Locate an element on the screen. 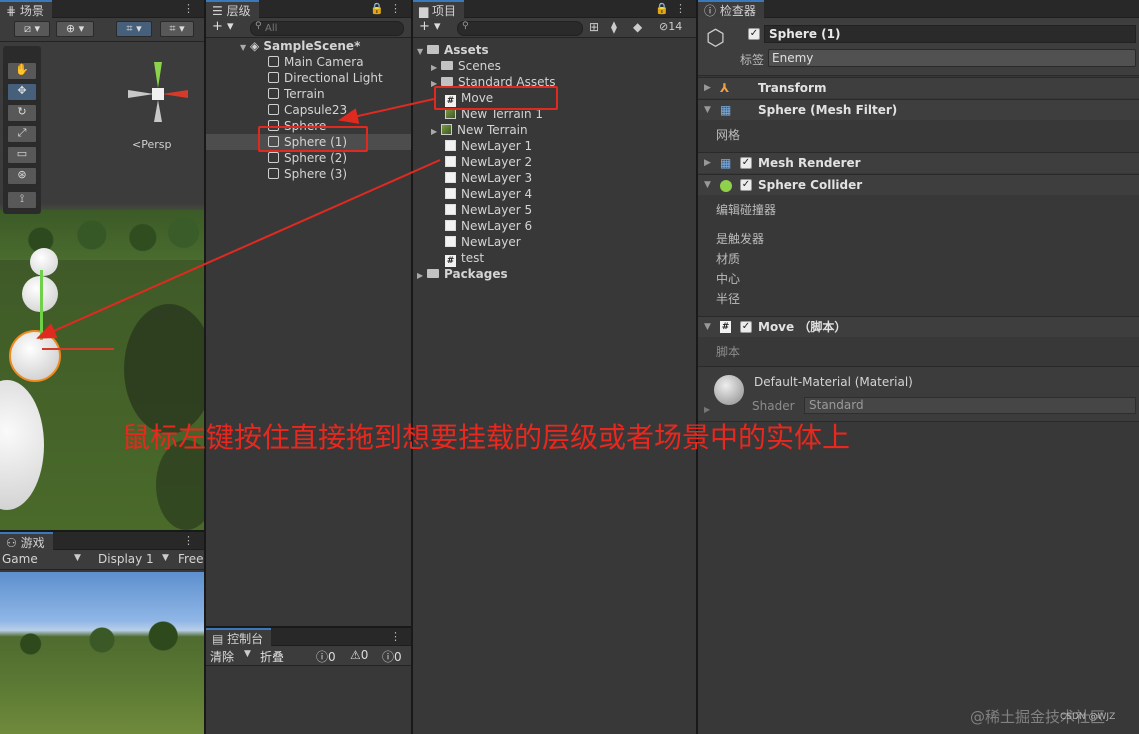 This screenshot has height=734, width=1139. move-script-header: ▼ # ✓ Move （脚本） is located at coordinates (918, 326).